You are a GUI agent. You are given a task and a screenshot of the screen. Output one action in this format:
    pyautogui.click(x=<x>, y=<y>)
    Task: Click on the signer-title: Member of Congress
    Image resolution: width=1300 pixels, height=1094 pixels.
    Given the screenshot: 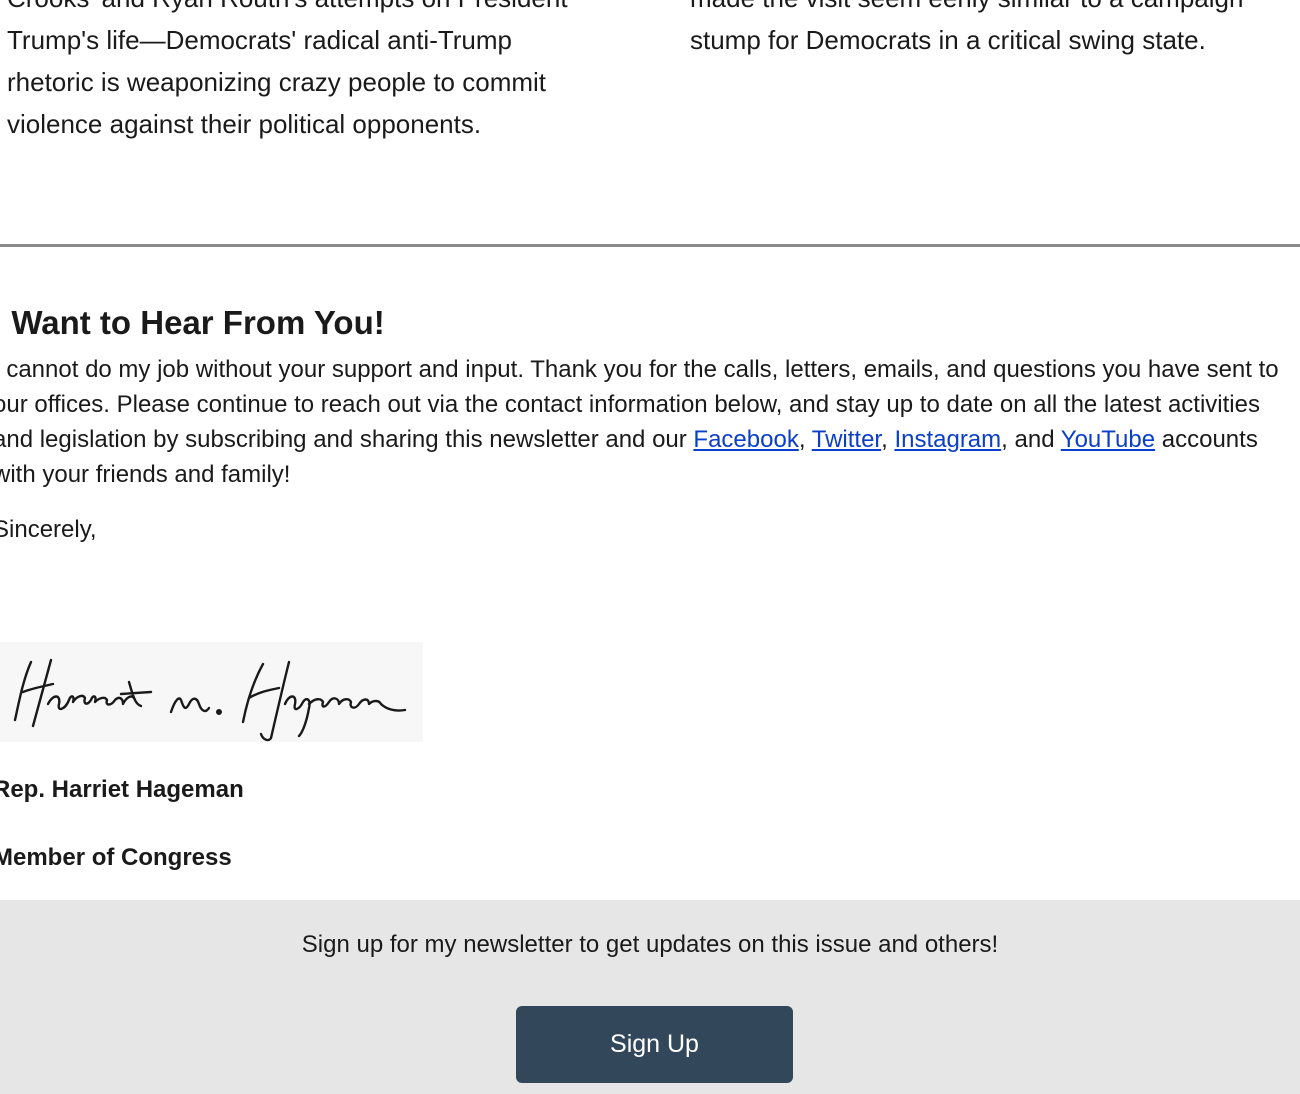 What is the action you would take?
    pyautogui.click(x=116, y=857)
    